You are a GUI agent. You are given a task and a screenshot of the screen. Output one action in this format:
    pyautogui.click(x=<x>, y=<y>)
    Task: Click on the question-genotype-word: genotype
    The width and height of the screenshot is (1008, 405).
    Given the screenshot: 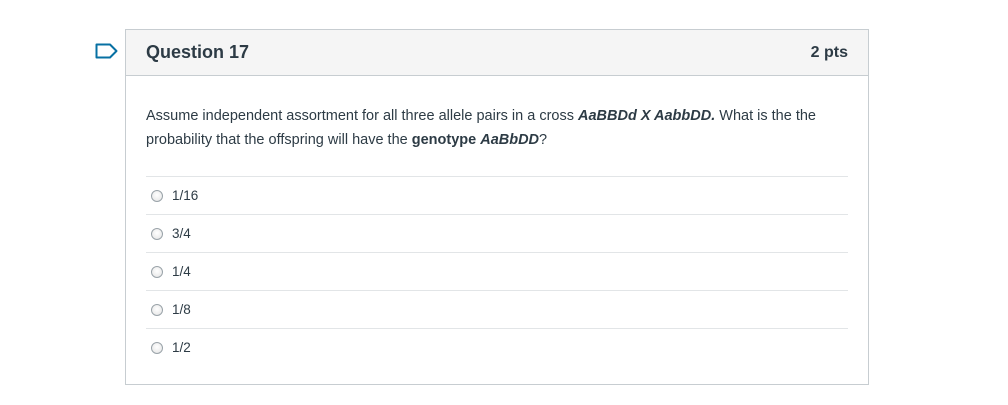 What is the action you would take?
    pyautogui.click(x=446, y=140)
    